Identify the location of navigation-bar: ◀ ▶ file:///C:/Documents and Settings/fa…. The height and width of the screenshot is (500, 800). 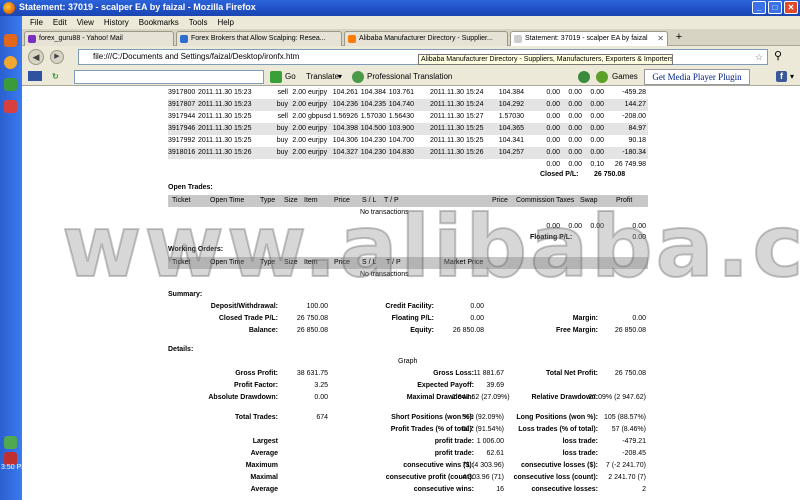
(411, 57).